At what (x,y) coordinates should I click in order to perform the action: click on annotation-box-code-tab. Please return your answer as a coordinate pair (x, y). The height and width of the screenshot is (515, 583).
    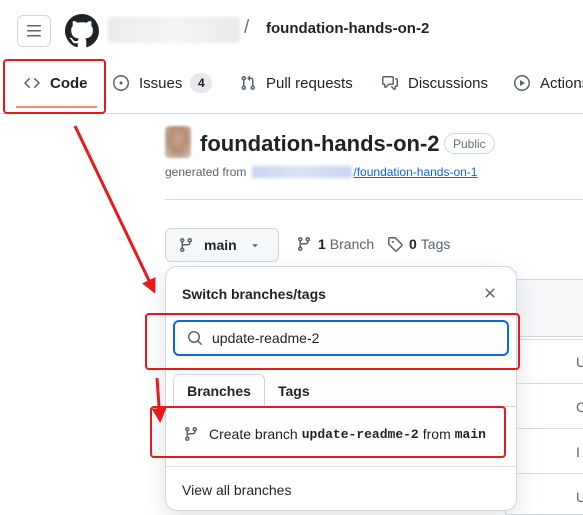
    Looking at the image, I should click on (54, 86).